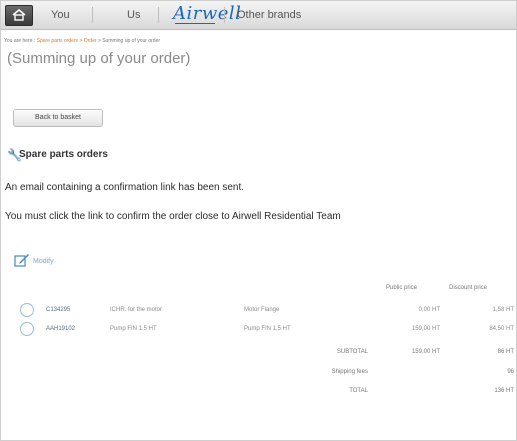  Describe the element at coordinates (58, 310) in the screenshot. I see `row-reference: C134295` at that location.